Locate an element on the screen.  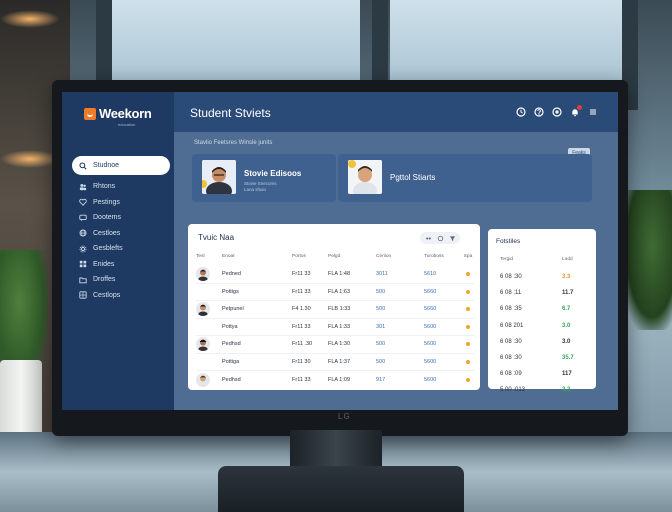
menu-icon is located at coordinates (593, 112).